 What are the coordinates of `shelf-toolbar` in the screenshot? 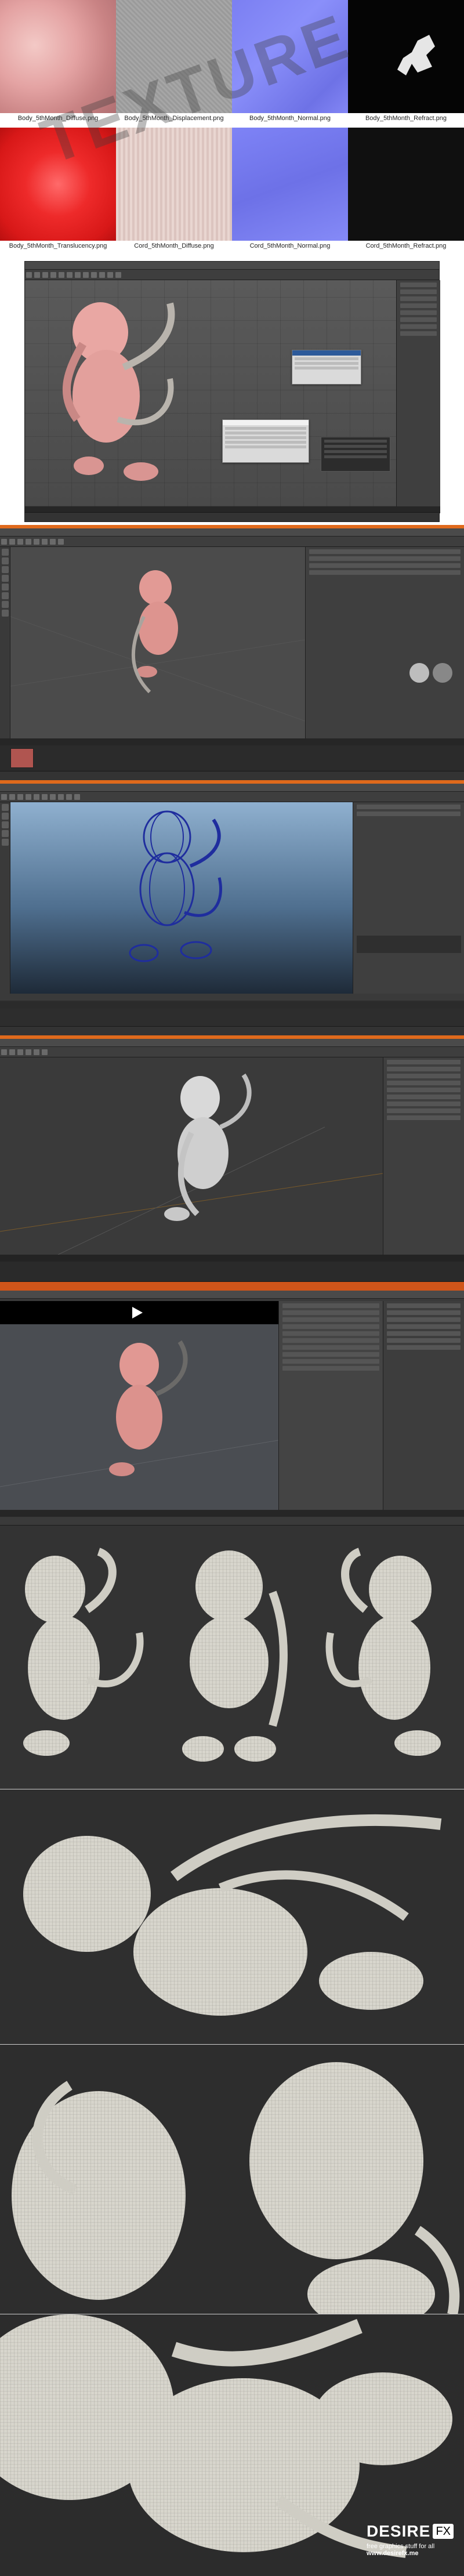 It's located at (232, 797).